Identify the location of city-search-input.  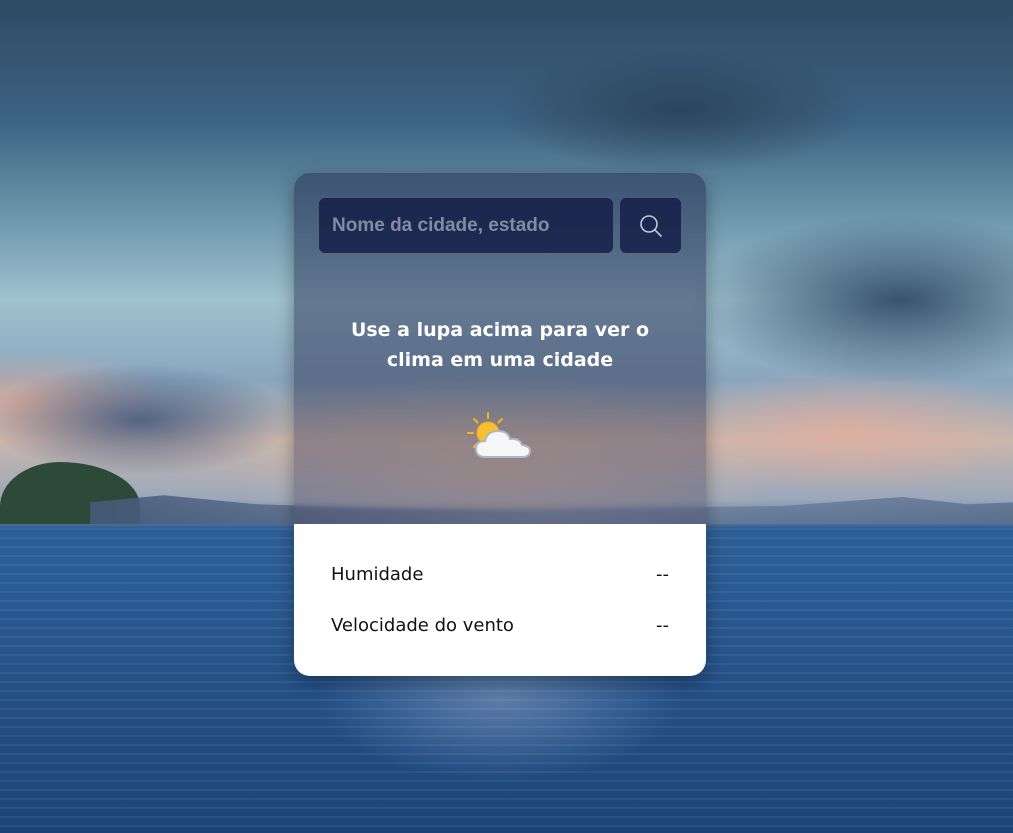
(466, 225).